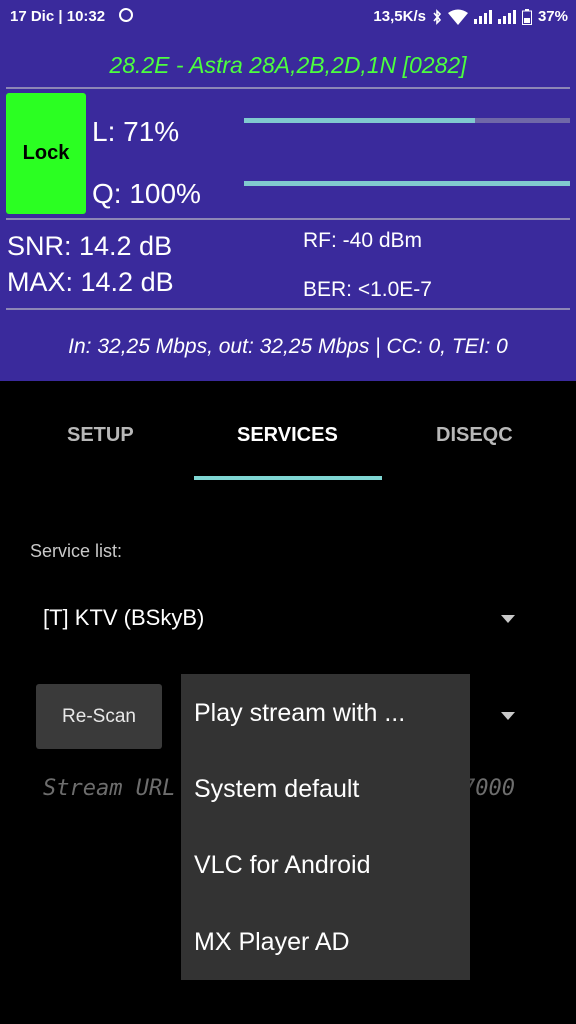 Image resolution: width=576 pixels, height=1024 pixels. What do you see at coordinates (276, 789) in the screenshot?
I see `menu-item-system-default: System default` at bounding box center [276, 789].